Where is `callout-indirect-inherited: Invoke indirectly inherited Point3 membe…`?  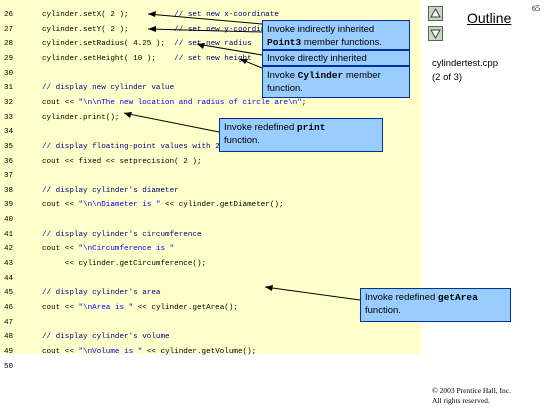
callout-indirect-inherited: Invoke indirectly inherited Point3 membe… is located at coordinates (336, 35).